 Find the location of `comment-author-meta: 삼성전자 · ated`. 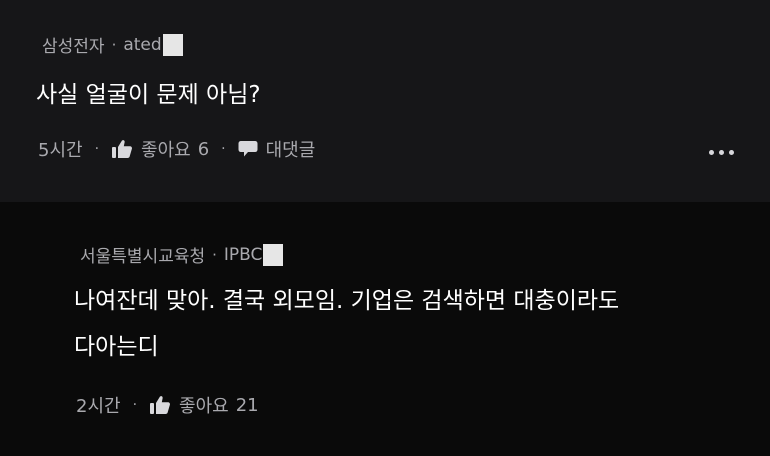

comment-author-meta: 삼성전자 · ated is located at coordinates (112, 44).